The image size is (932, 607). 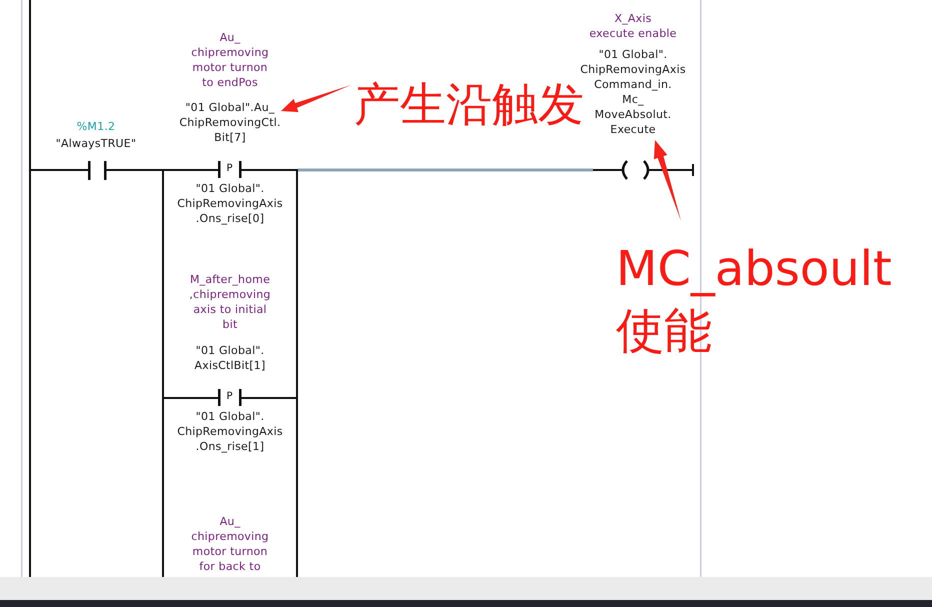 What do you see at coordinates (230, 60) in the screenshot?
I see `tag-comment: Au_ chipremoving motor turnon to endPos` at bounding box center [230, 60].